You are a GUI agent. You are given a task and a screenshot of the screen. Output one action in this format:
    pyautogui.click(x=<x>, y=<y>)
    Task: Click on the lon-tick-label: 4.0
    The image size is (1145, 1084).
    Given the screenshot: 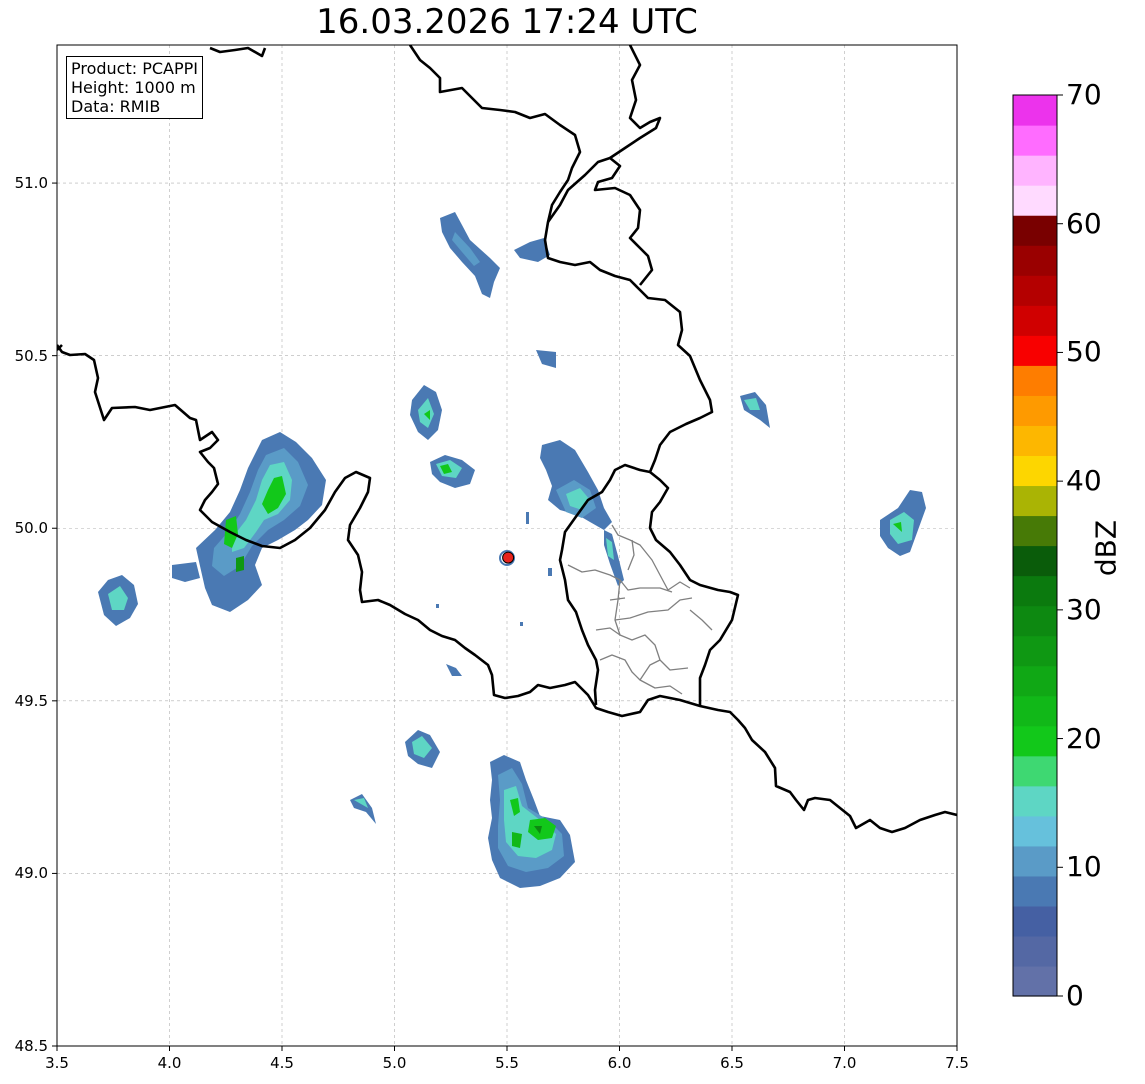 What is the action you would take?
    pyautogui.click(x=169, y=1063)
    